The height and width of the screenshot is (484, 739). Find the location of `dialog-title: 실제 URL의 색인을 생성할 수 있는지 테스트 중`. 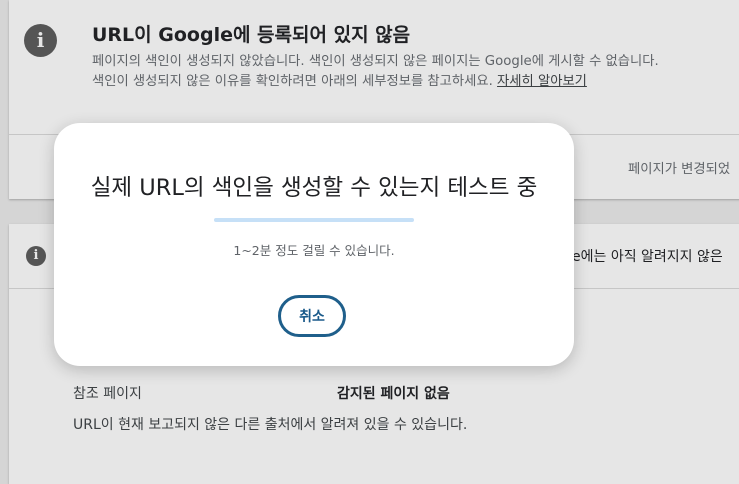

dialog-title: 실제 URL의 색인을 생성할 수 있는지 테스트 중 is located at coordinates (314, 188).